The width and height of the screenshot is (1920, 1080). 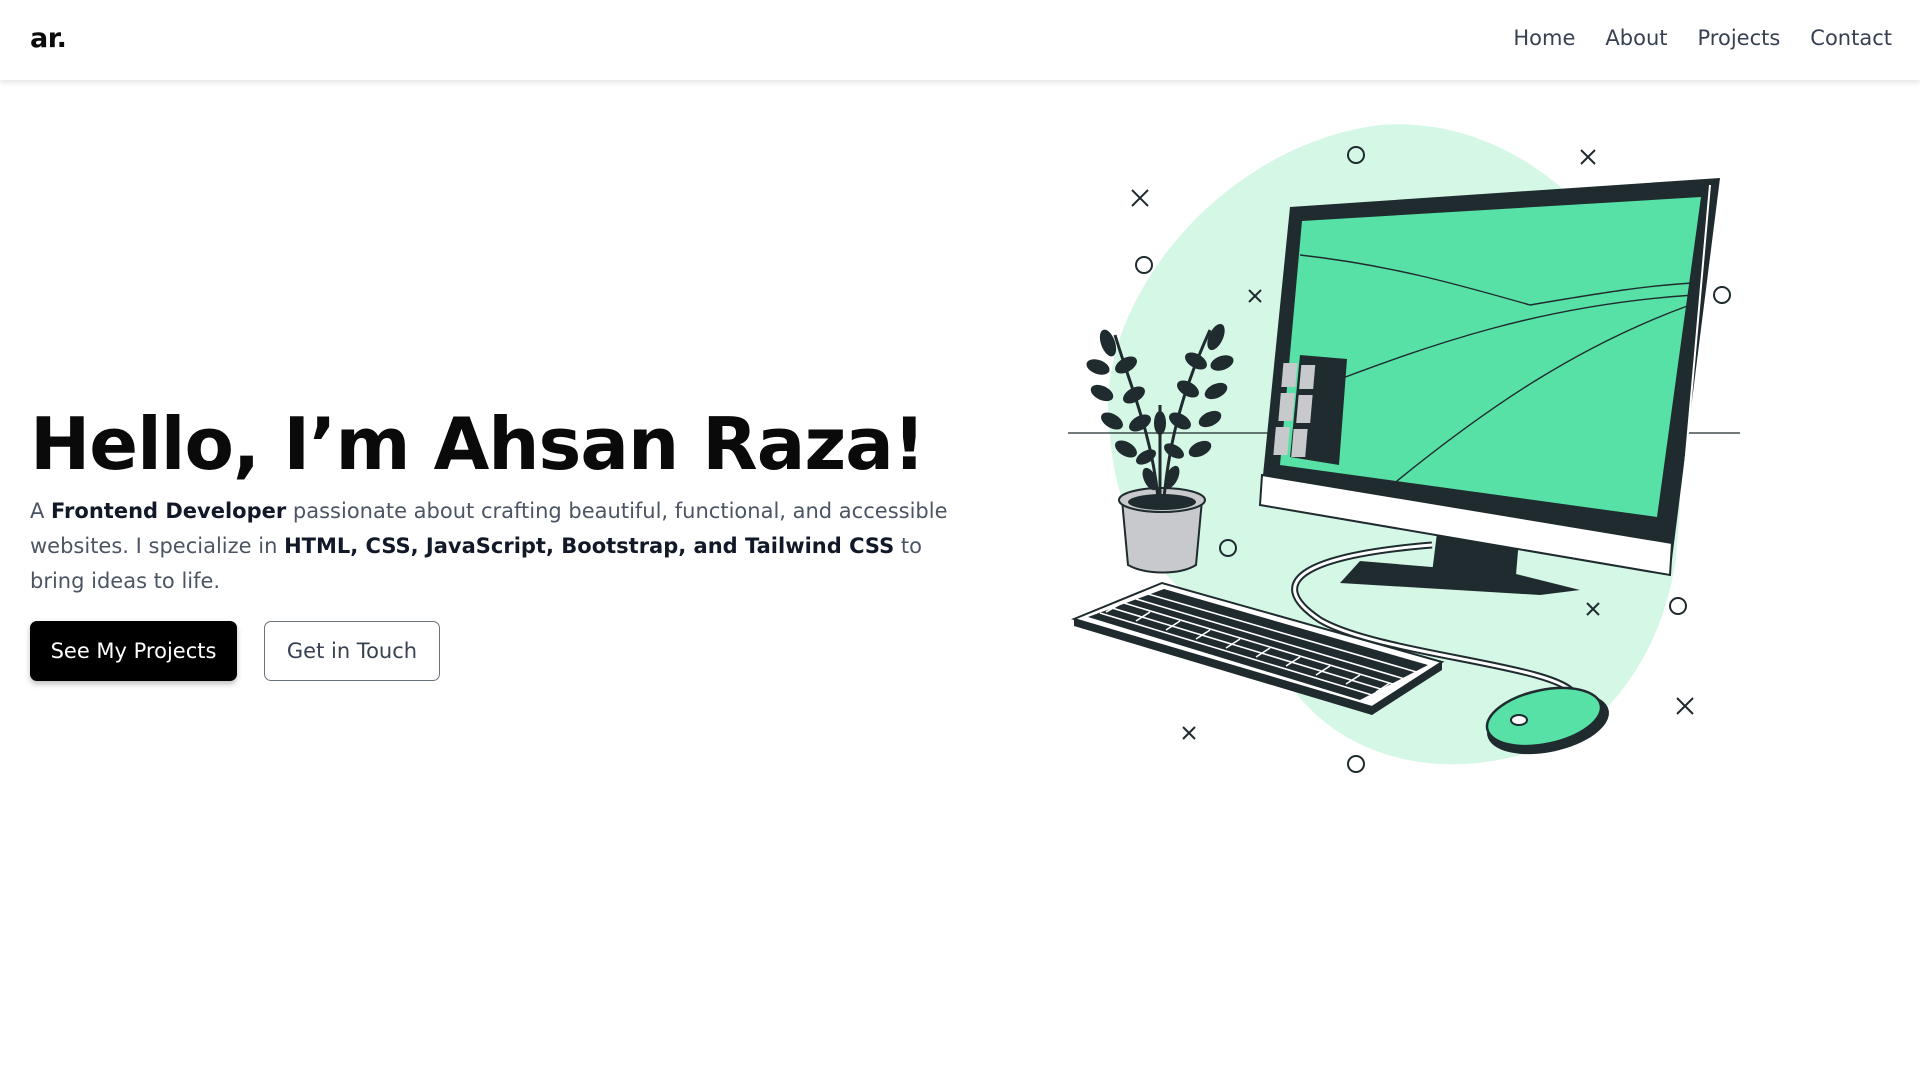 I want to click on monitor-screen, so click(x=1490, y=357).